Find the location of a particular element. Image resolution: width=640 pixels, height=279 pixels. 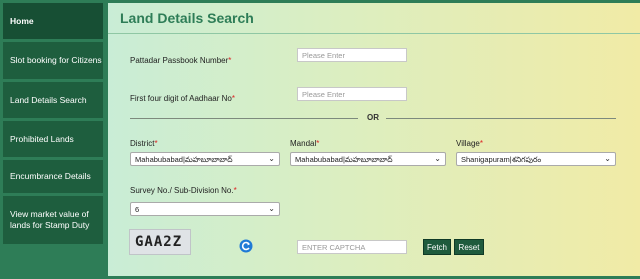

village-label: Village* is located at coordinates (469, 143).